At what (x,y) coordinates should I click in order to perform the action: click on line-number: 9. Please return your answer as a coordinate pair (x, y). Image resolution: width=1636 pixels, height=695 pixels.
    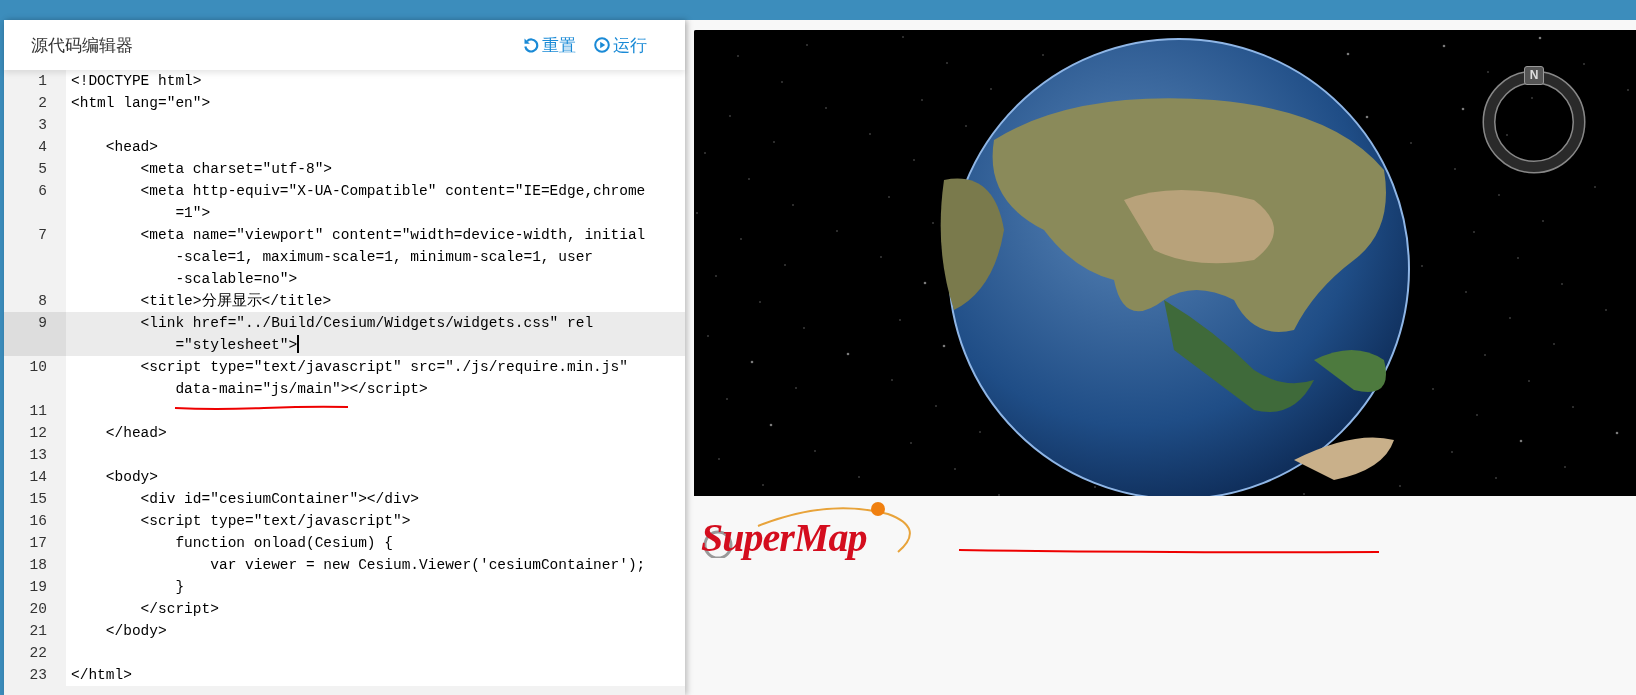
    Looking at the image, I should click on (35, 334).